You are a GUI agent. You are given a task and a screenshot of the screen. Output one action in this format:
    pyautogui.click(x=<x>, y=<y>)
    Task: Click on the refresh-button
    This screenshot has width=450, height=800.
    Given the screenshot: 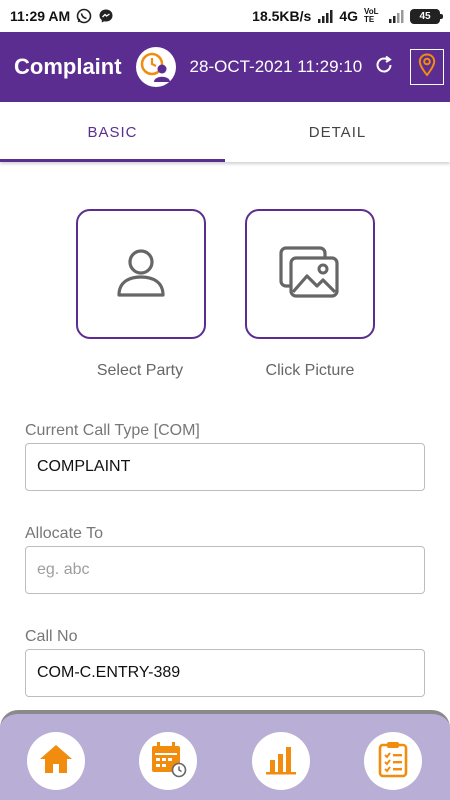 What is the action you would take?
    pyautogui.click(x=384, y=67)
    